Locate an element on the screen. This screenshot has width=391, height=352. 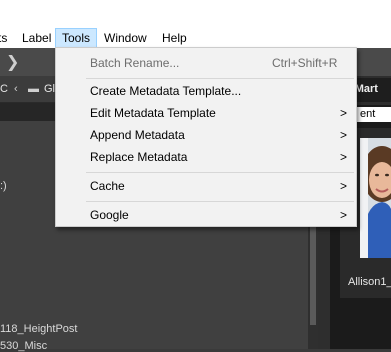
menu-item-edit-metadata-template: Edit Metadata Template > is located at coordinates (206, 113).